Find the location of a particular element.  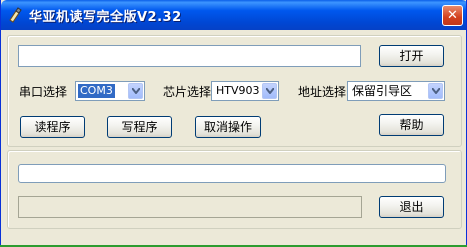

window-title: 华亚机读写完全版V2.32 is located at coordinates (105, 17).